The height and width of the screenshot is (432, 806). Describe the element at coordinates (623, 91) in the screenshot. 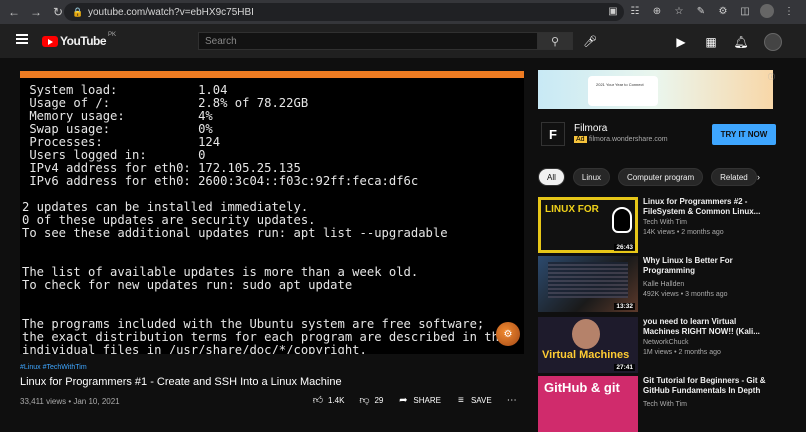

I see `ad-banner-card` at that location.